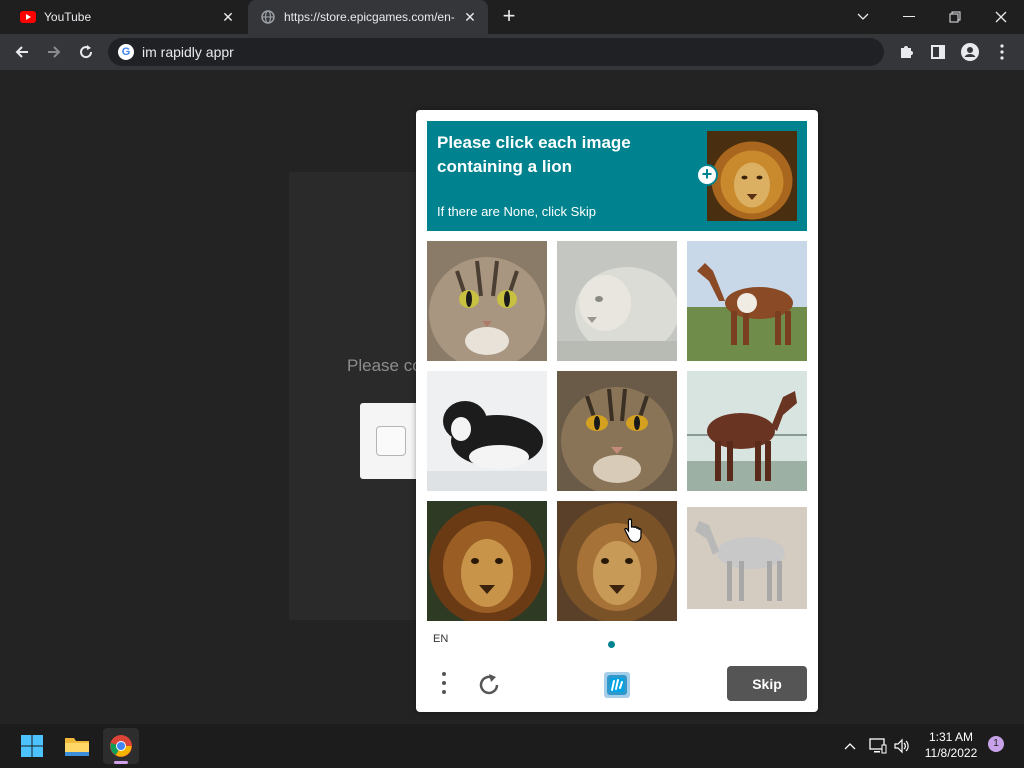 Image resolution: width=1024 pixels, height=768 pixels. What do you see at coordinates (32, 746) in the screenshot?
I see `windows-start-icon` at bounding box center [32, 746].